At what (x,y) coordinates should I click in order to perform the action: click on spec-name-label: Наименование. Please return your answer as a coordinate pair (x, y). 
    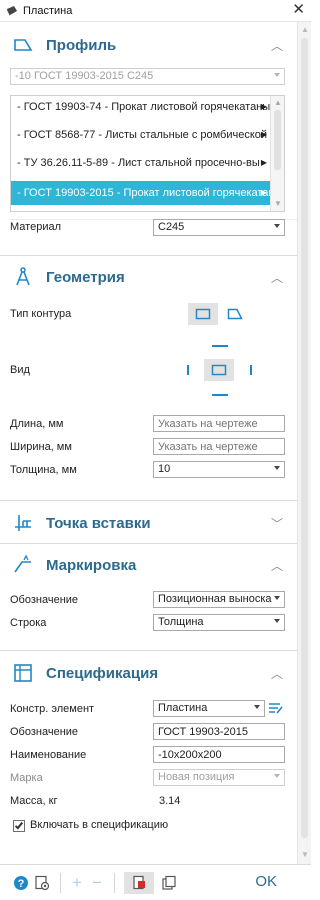
    Looking at the image, I should click on (48, 755).